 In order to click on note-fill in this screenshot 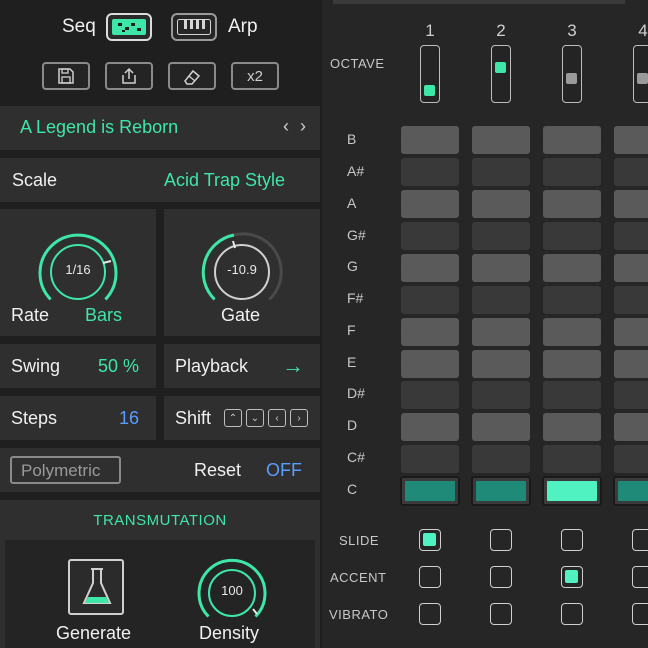, I will do `click(430, 491)`.